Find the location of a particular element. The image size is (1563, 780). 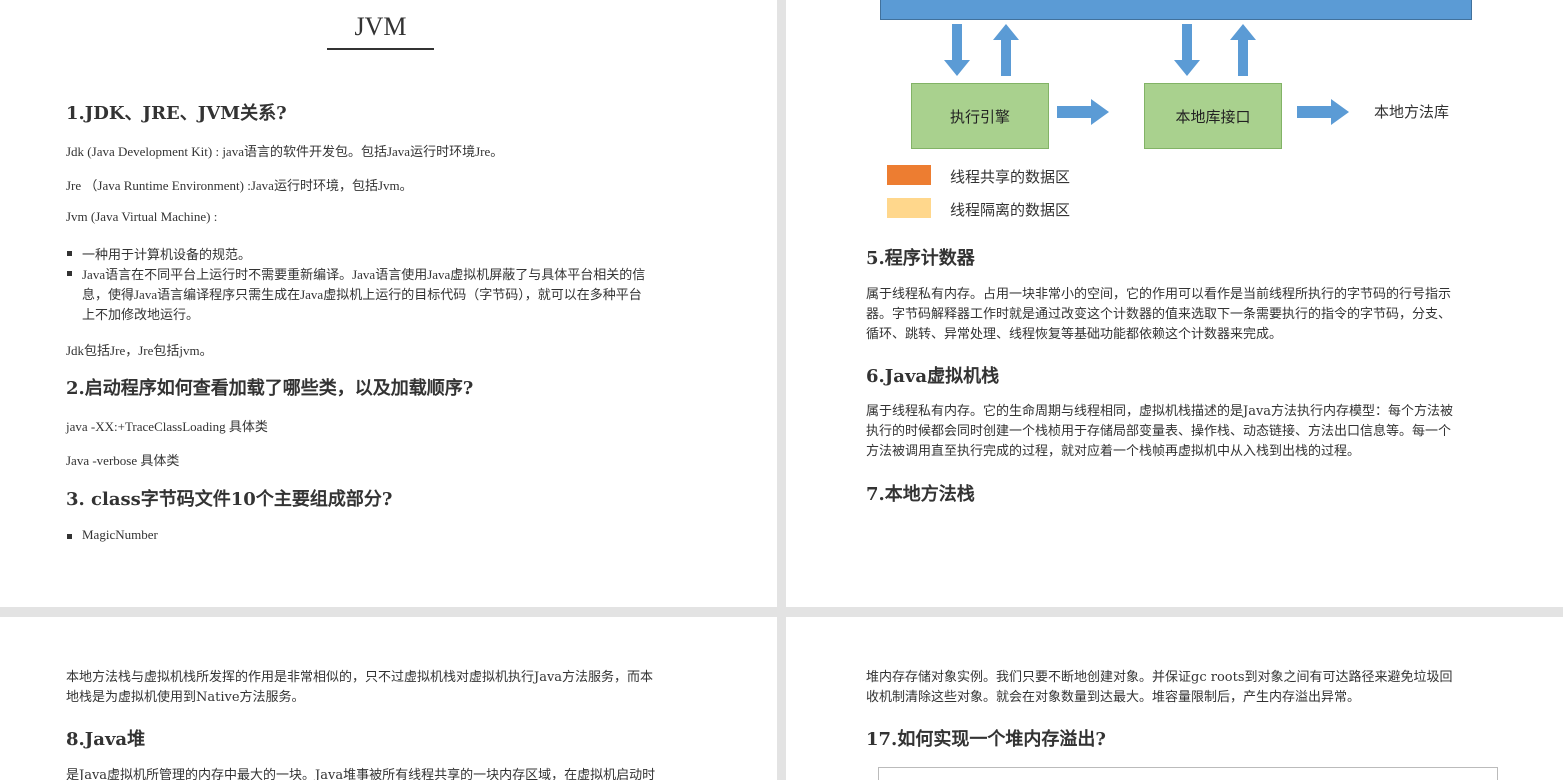

heading-native-stack: 7.本地方法栈 is located at coordinates (920, 494).